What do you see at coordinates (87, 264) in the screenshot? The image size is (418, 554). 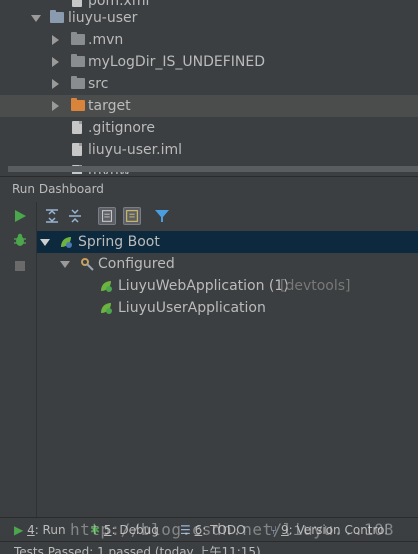 I see `configured-icon` at bounding box center [87, 264].